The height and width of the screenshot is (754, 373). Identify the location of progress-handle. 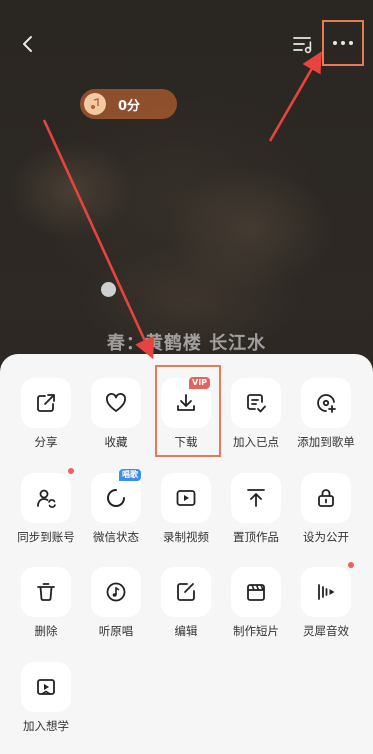
(108, 289).